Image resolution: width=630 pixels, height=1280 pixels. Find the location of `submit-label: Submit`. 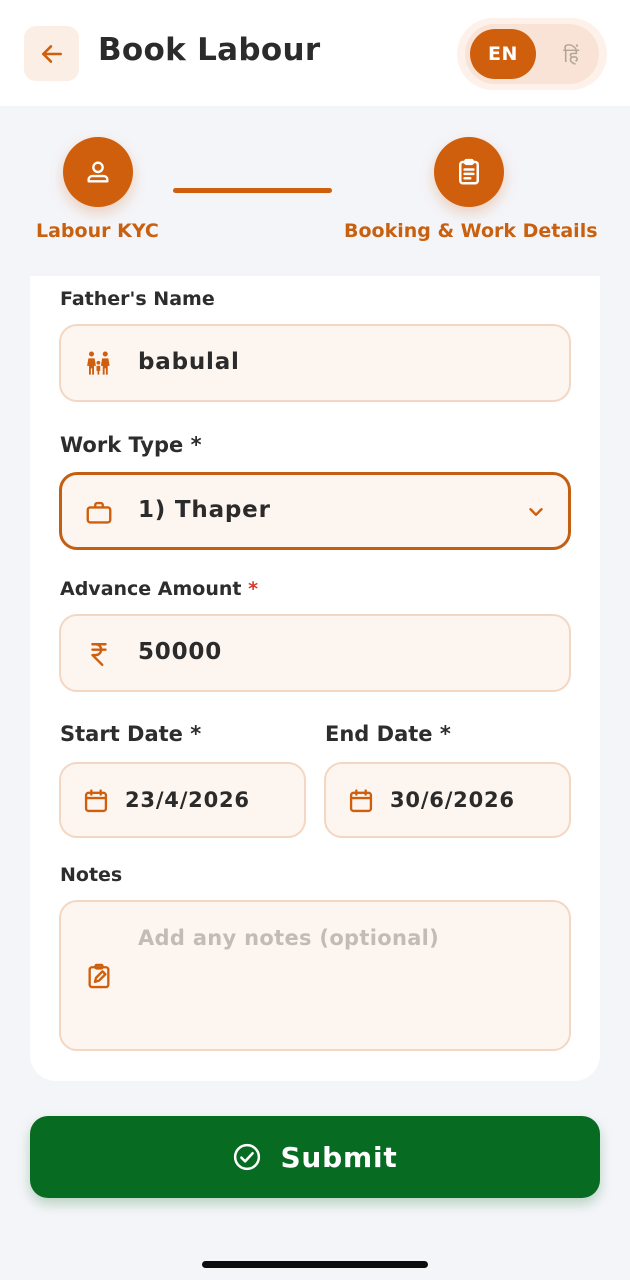

submit-label: Submit is located at coordinates (339, 1157).